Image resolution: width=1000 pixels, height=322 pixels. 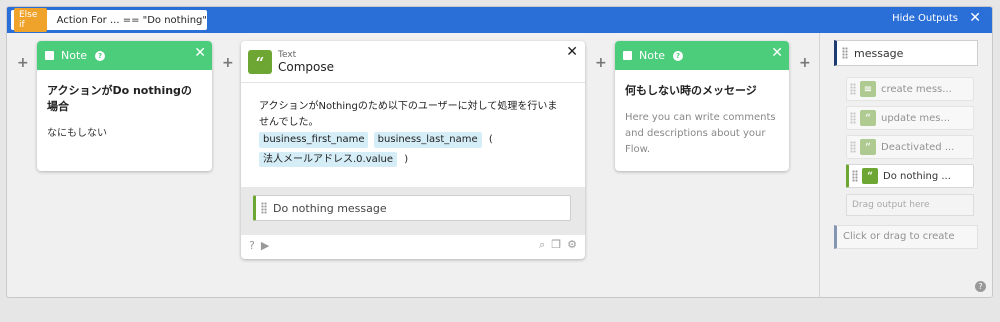 I want to click on compose-header: “ Text Compose ✕, so click(x=413, y=62).